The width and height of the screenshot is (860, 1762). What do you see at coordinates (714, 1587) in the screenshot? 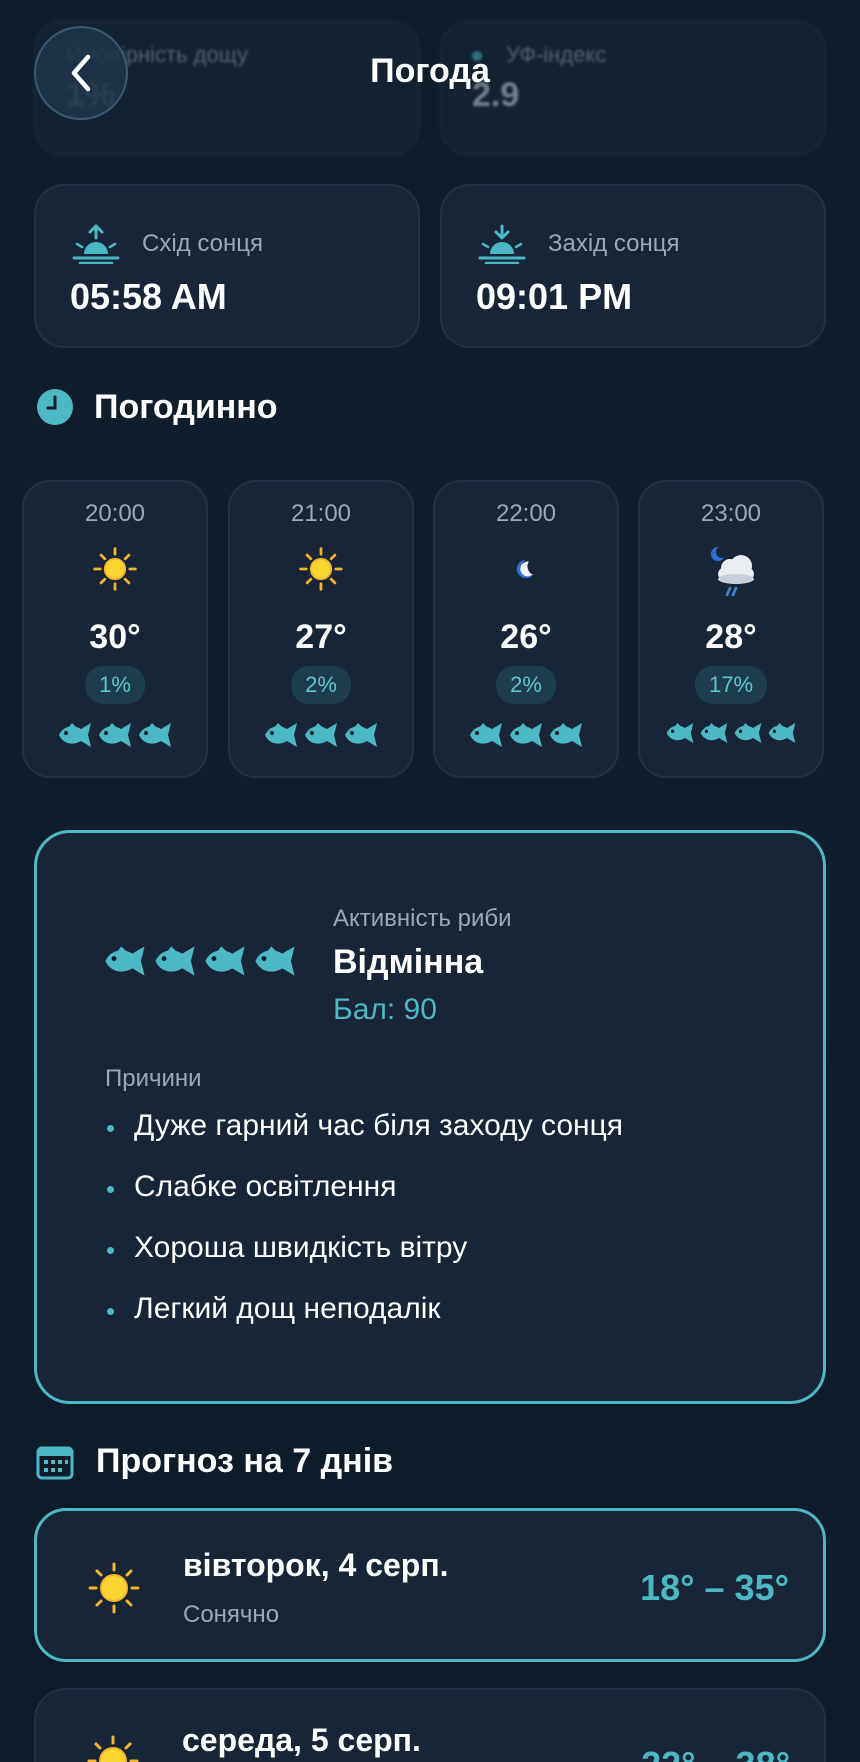
I see `forecast-day-range: 18° – 35°` at bounding box center [714, 1587].